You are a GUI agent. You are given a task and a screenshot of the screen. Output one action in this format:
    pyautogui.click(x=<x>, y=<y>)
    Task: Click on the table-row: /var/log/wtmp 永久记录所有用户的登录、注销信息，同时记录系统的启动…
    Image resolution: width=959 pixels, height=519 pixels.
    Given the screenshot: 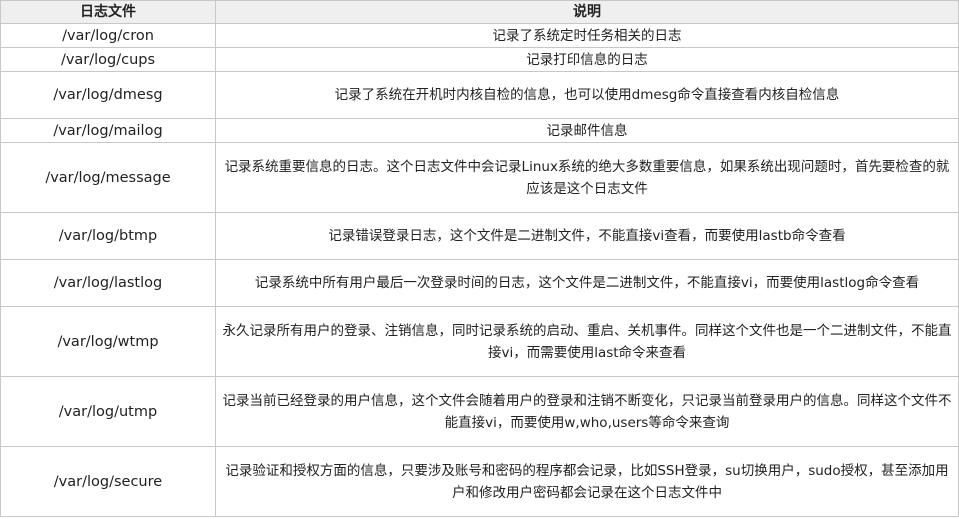 What is the action you would take?
    pyautogui.click(x=479, y=341)
    